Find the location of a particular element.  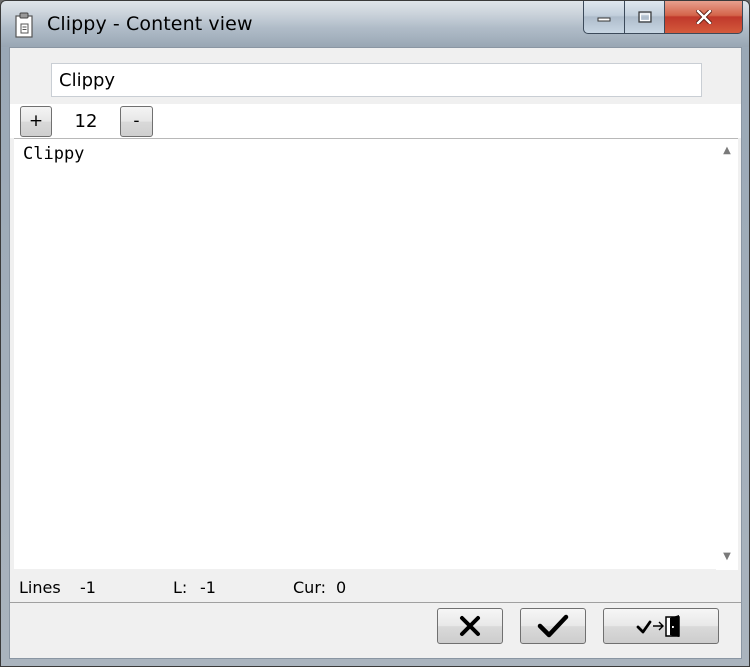

close-button is located at coordinates (704, 17).